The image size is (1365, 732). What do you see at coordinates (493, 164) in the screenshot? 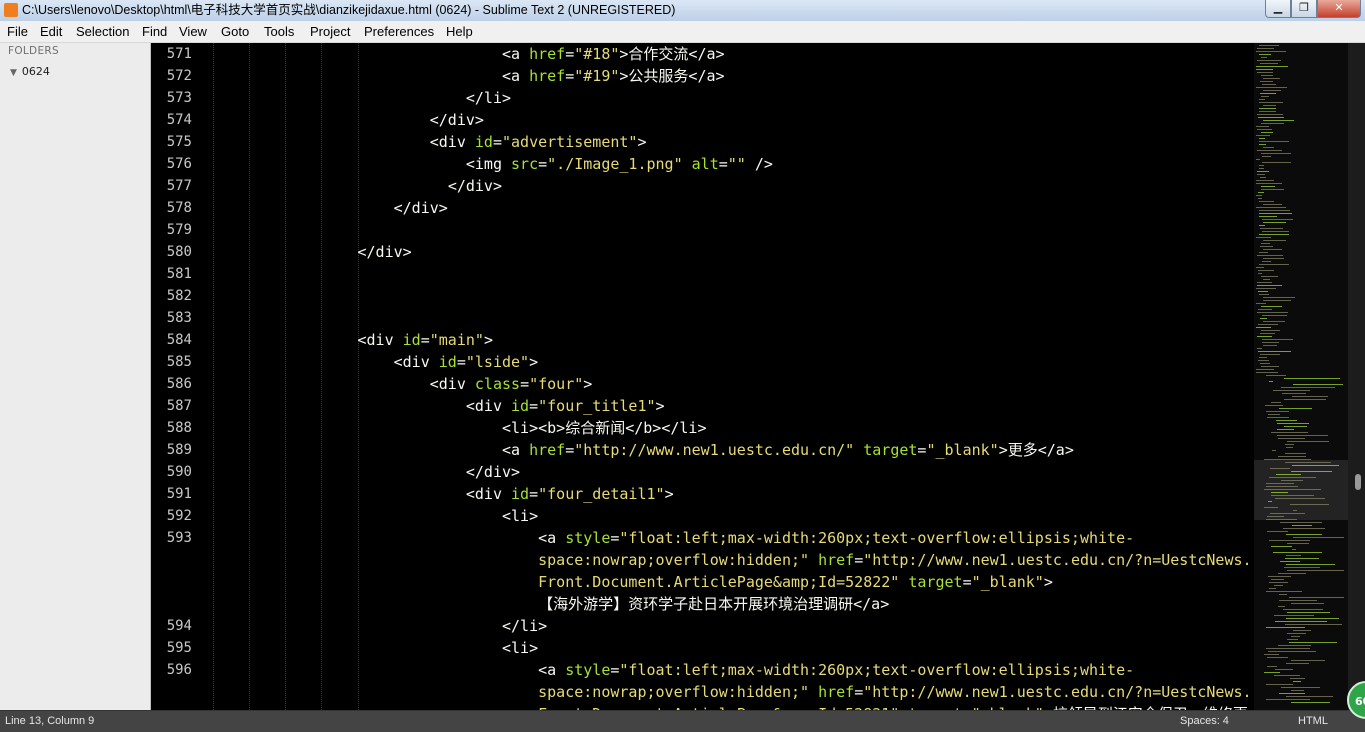
I see `code-line: <img src="./Image_1.png" alt="" />` at bounding box center [493, 164].